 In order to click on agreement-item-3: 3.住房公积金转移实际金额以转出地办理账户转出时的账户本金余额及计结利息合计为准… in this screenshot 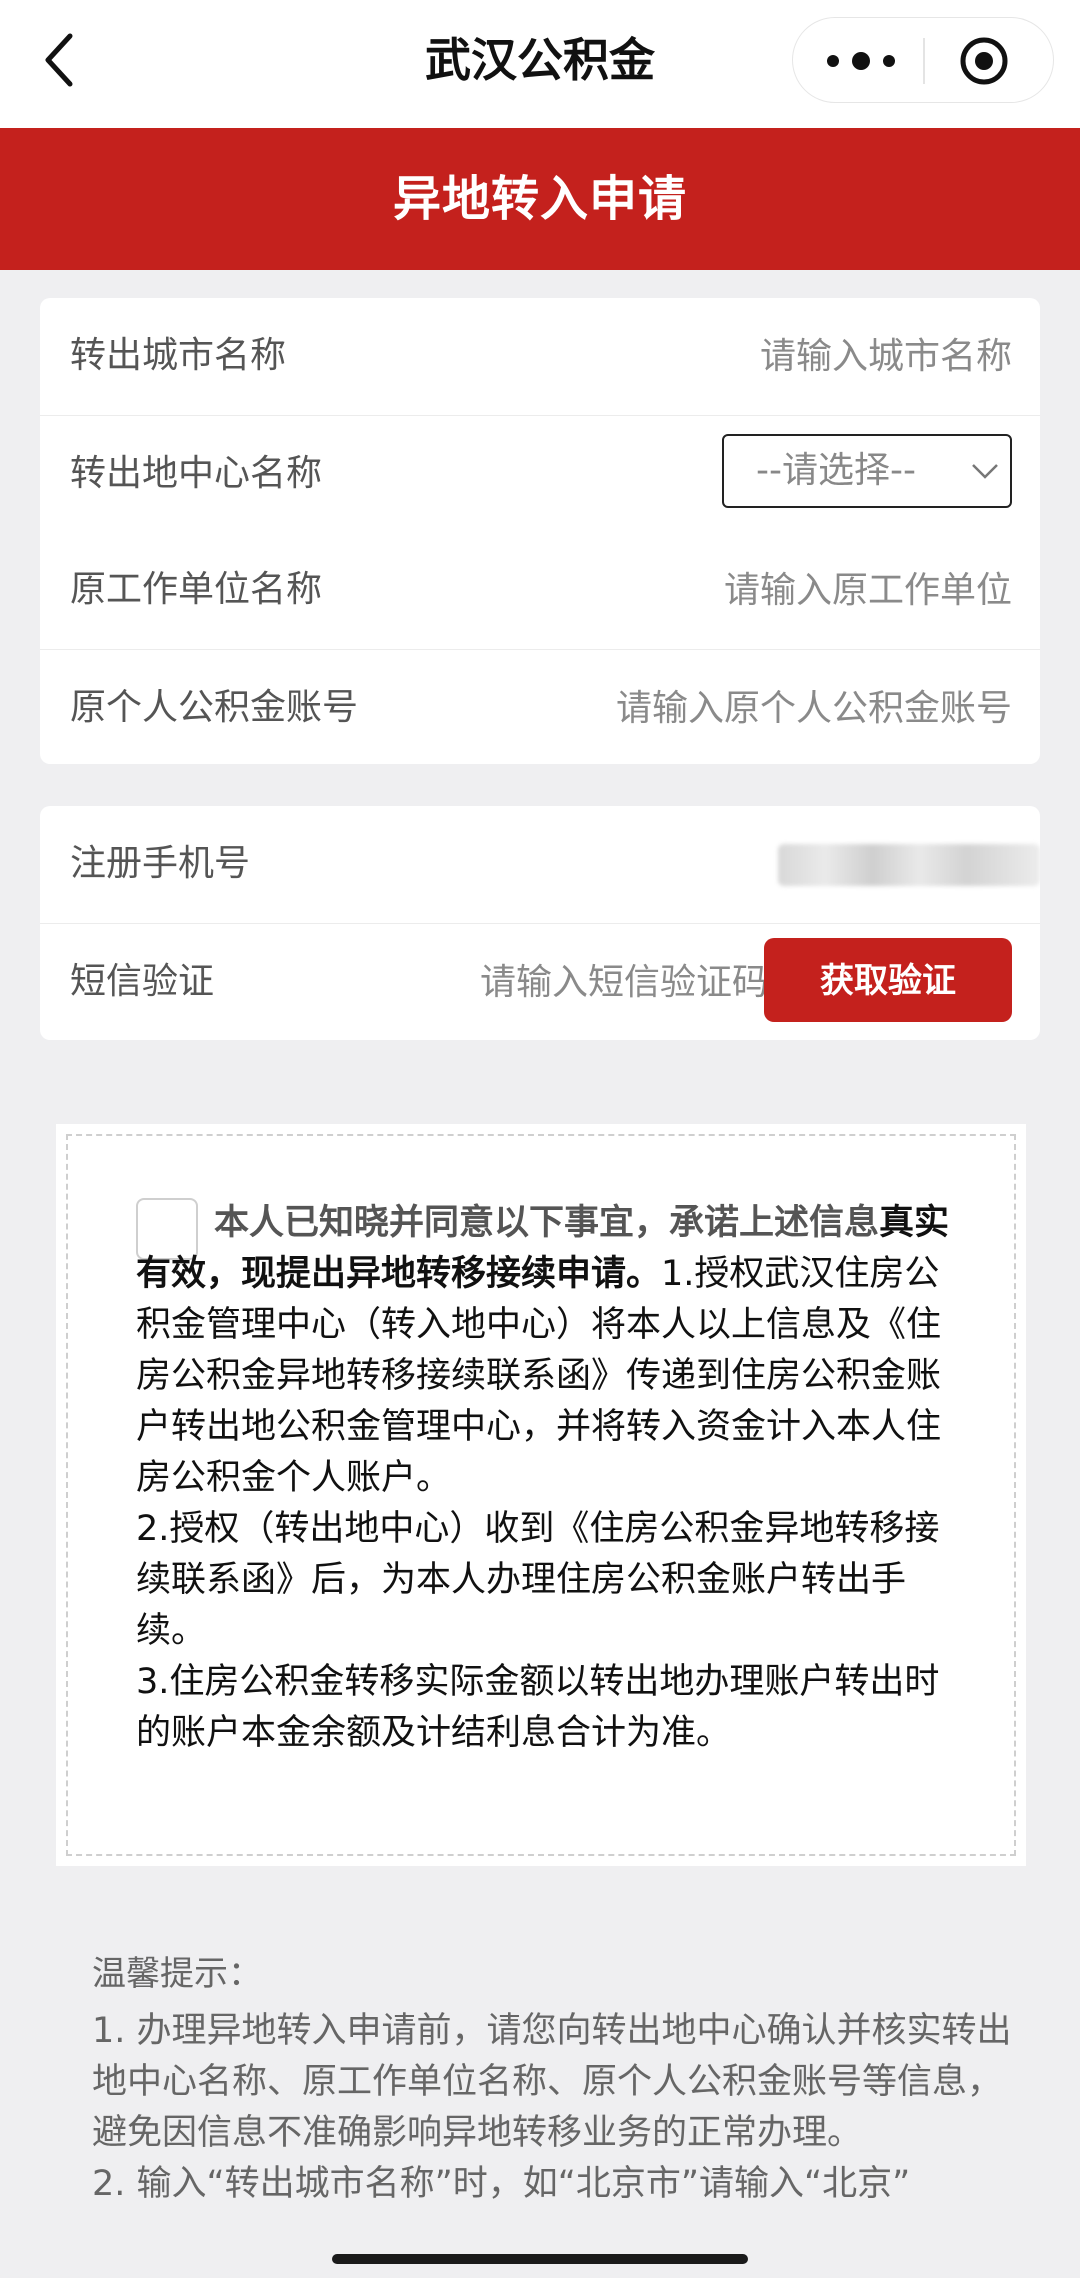, I will do `click(538, 1707)`.